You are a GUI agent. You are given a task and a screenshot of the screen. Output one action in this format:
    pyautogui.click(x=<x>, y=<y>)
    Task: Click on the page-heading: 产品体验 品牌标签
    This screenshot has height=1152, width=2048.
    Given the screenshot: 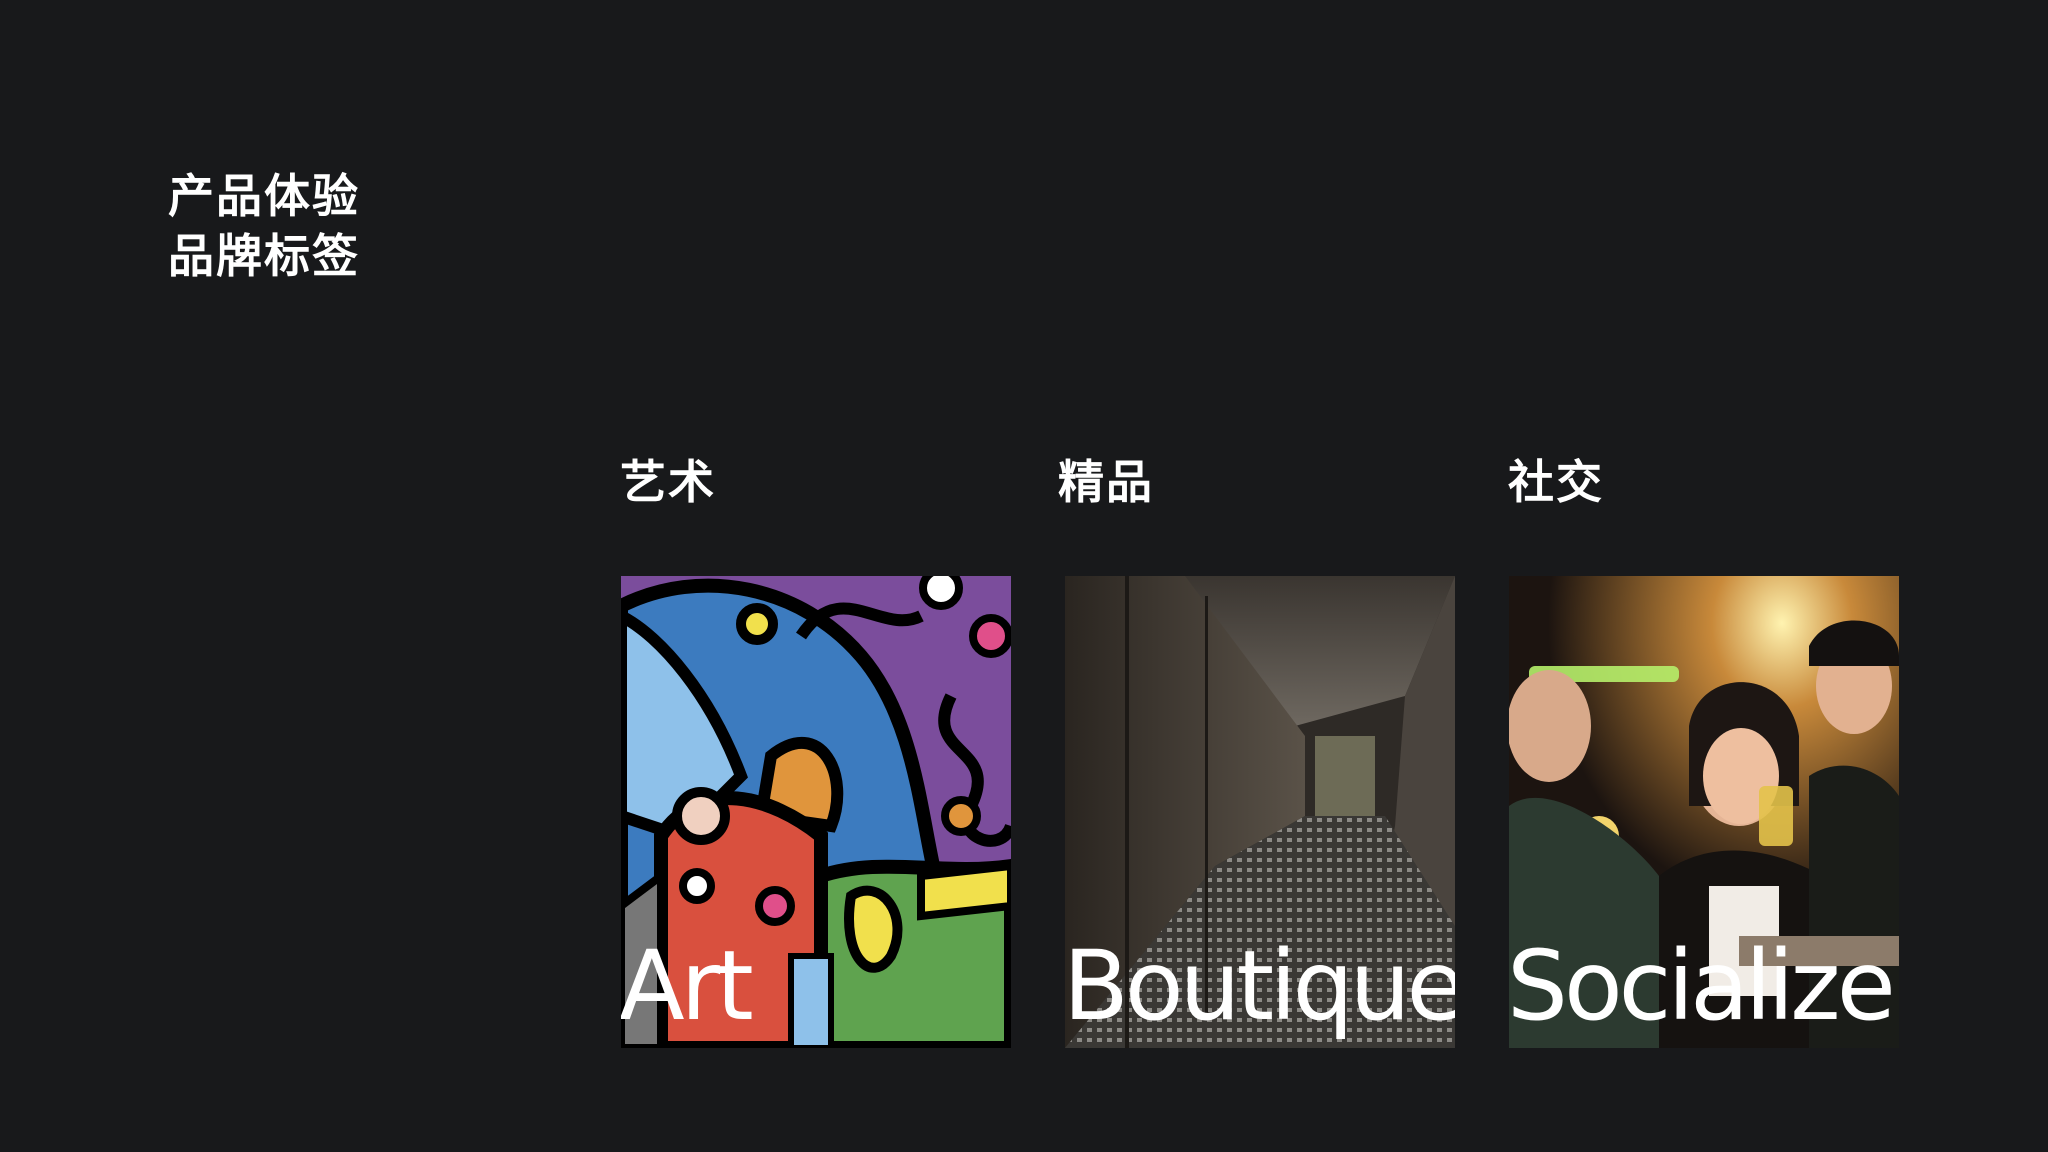 What is the action you would take?
    pyautogui.click(x=264, y=226)
    